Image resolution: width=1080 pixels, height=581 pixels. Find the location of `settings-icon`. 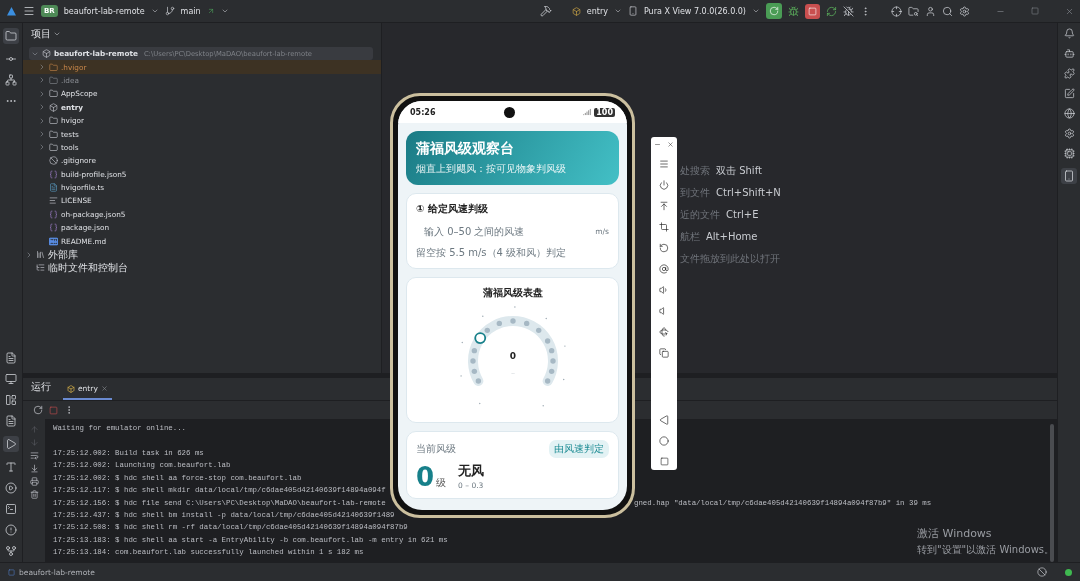

settings-icon is located at coordinates (964, 11).